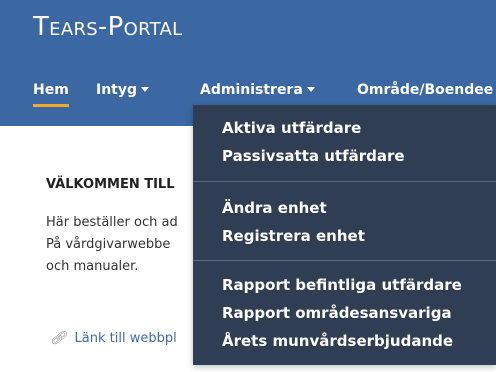 Image resolution: width=496 pixels, height=372 pixels. What do you see at coordinates (58, 338) in the screenshot?
I see `link-icon: 🔗︎` at bounding box center [58, 338].